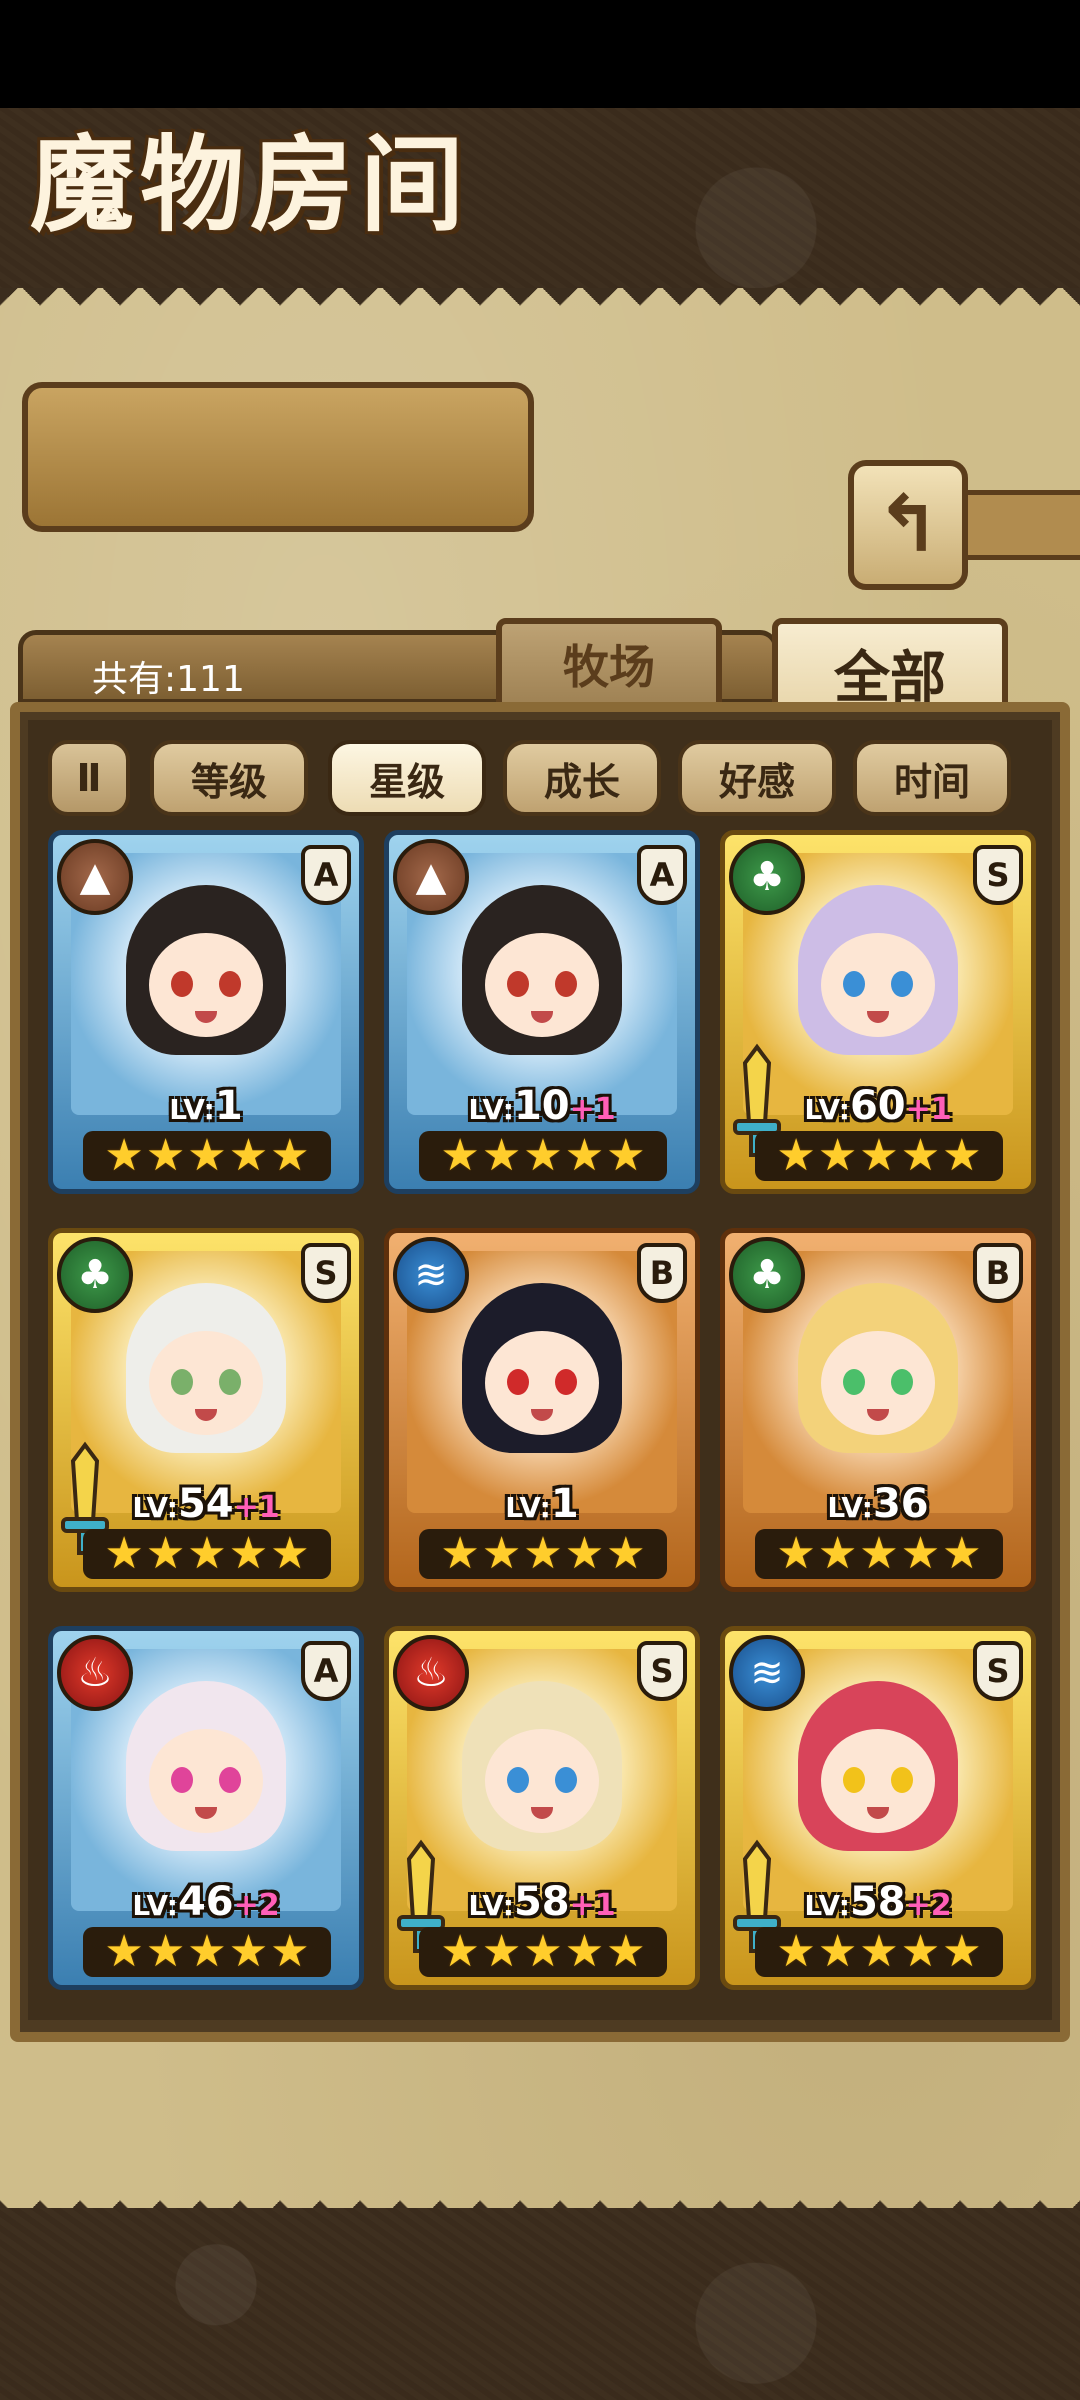 This screenshot has width=1080, height=2400. I want to click on title-plate-frame, so click(278, 457).